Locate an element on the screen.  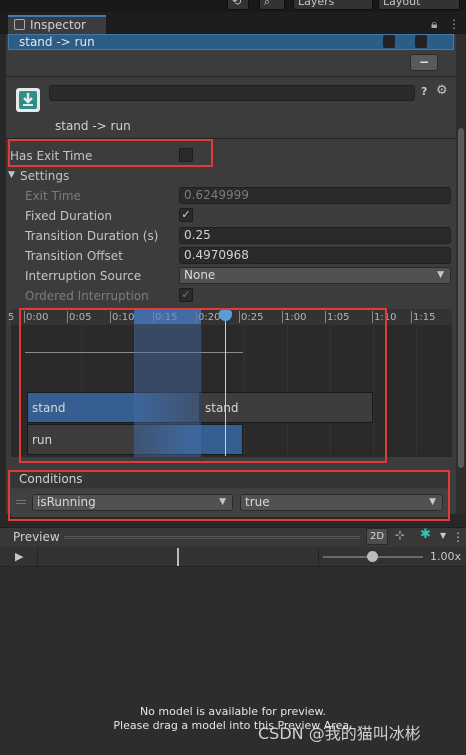
transition-label: stand -> run is located at coordinates (57, 42).